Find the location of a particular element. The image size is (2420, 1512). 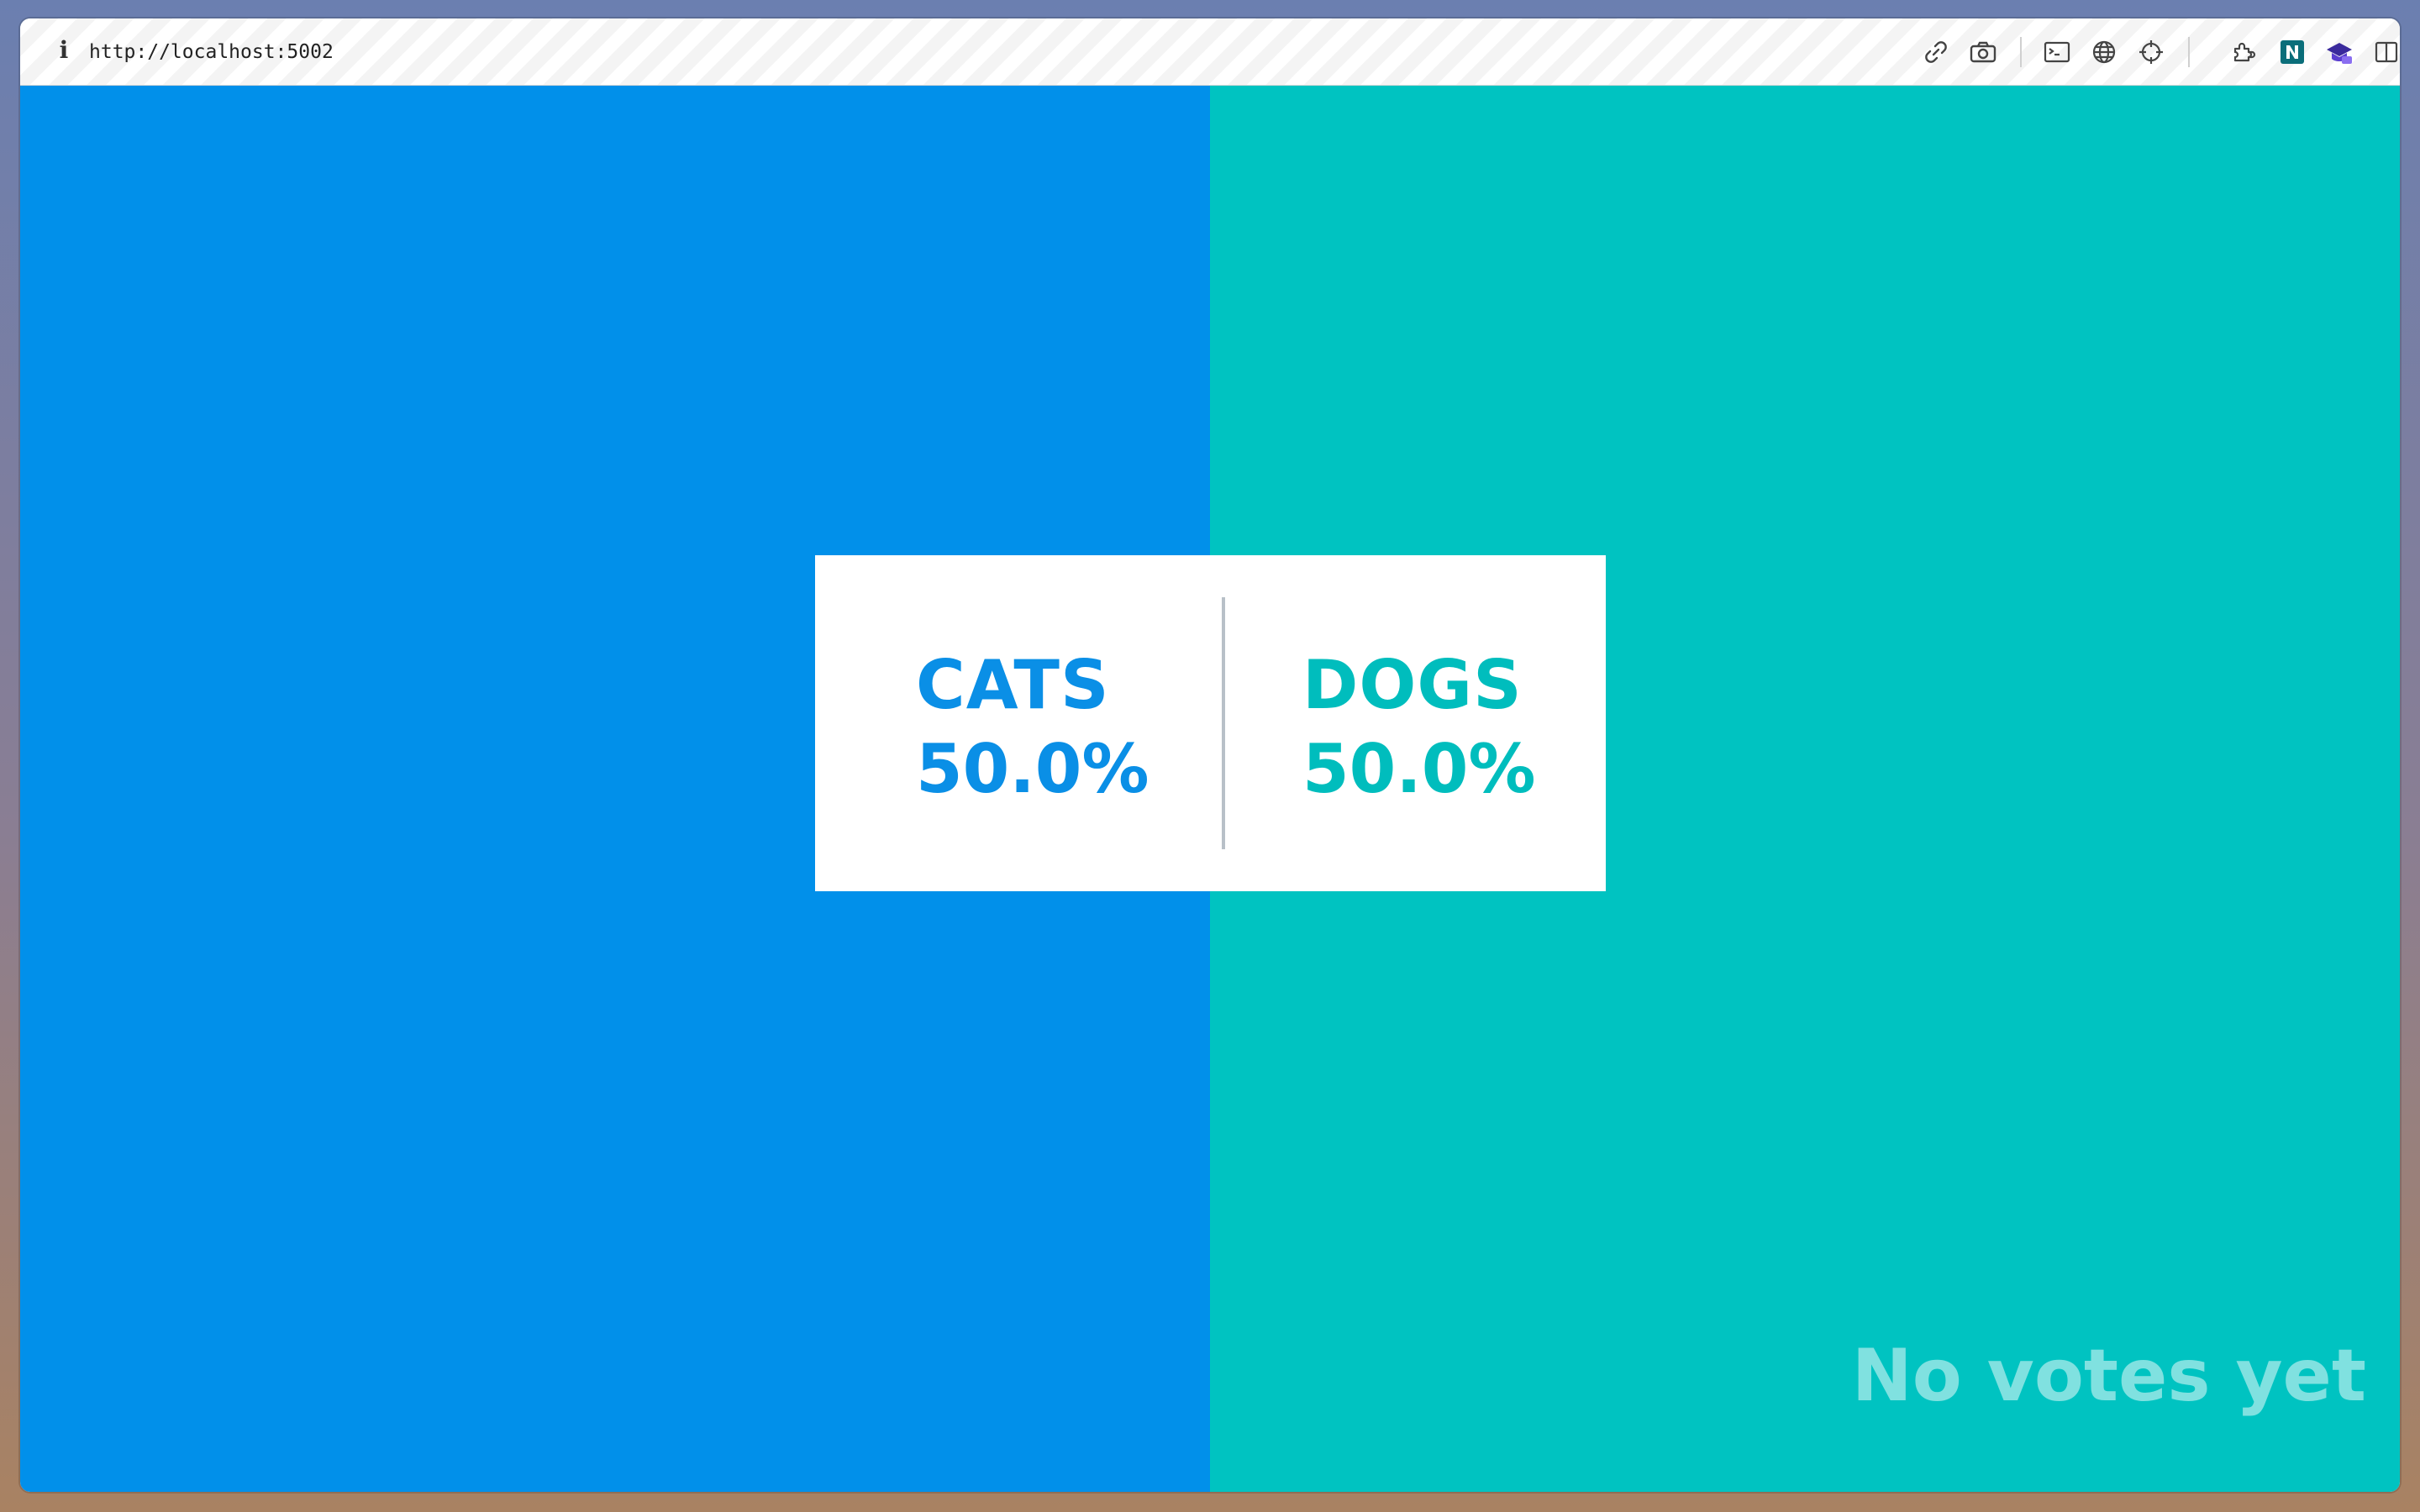

results-card: CATS 50.0% DOGS 50.0% is located at coordinates (1210, 723).